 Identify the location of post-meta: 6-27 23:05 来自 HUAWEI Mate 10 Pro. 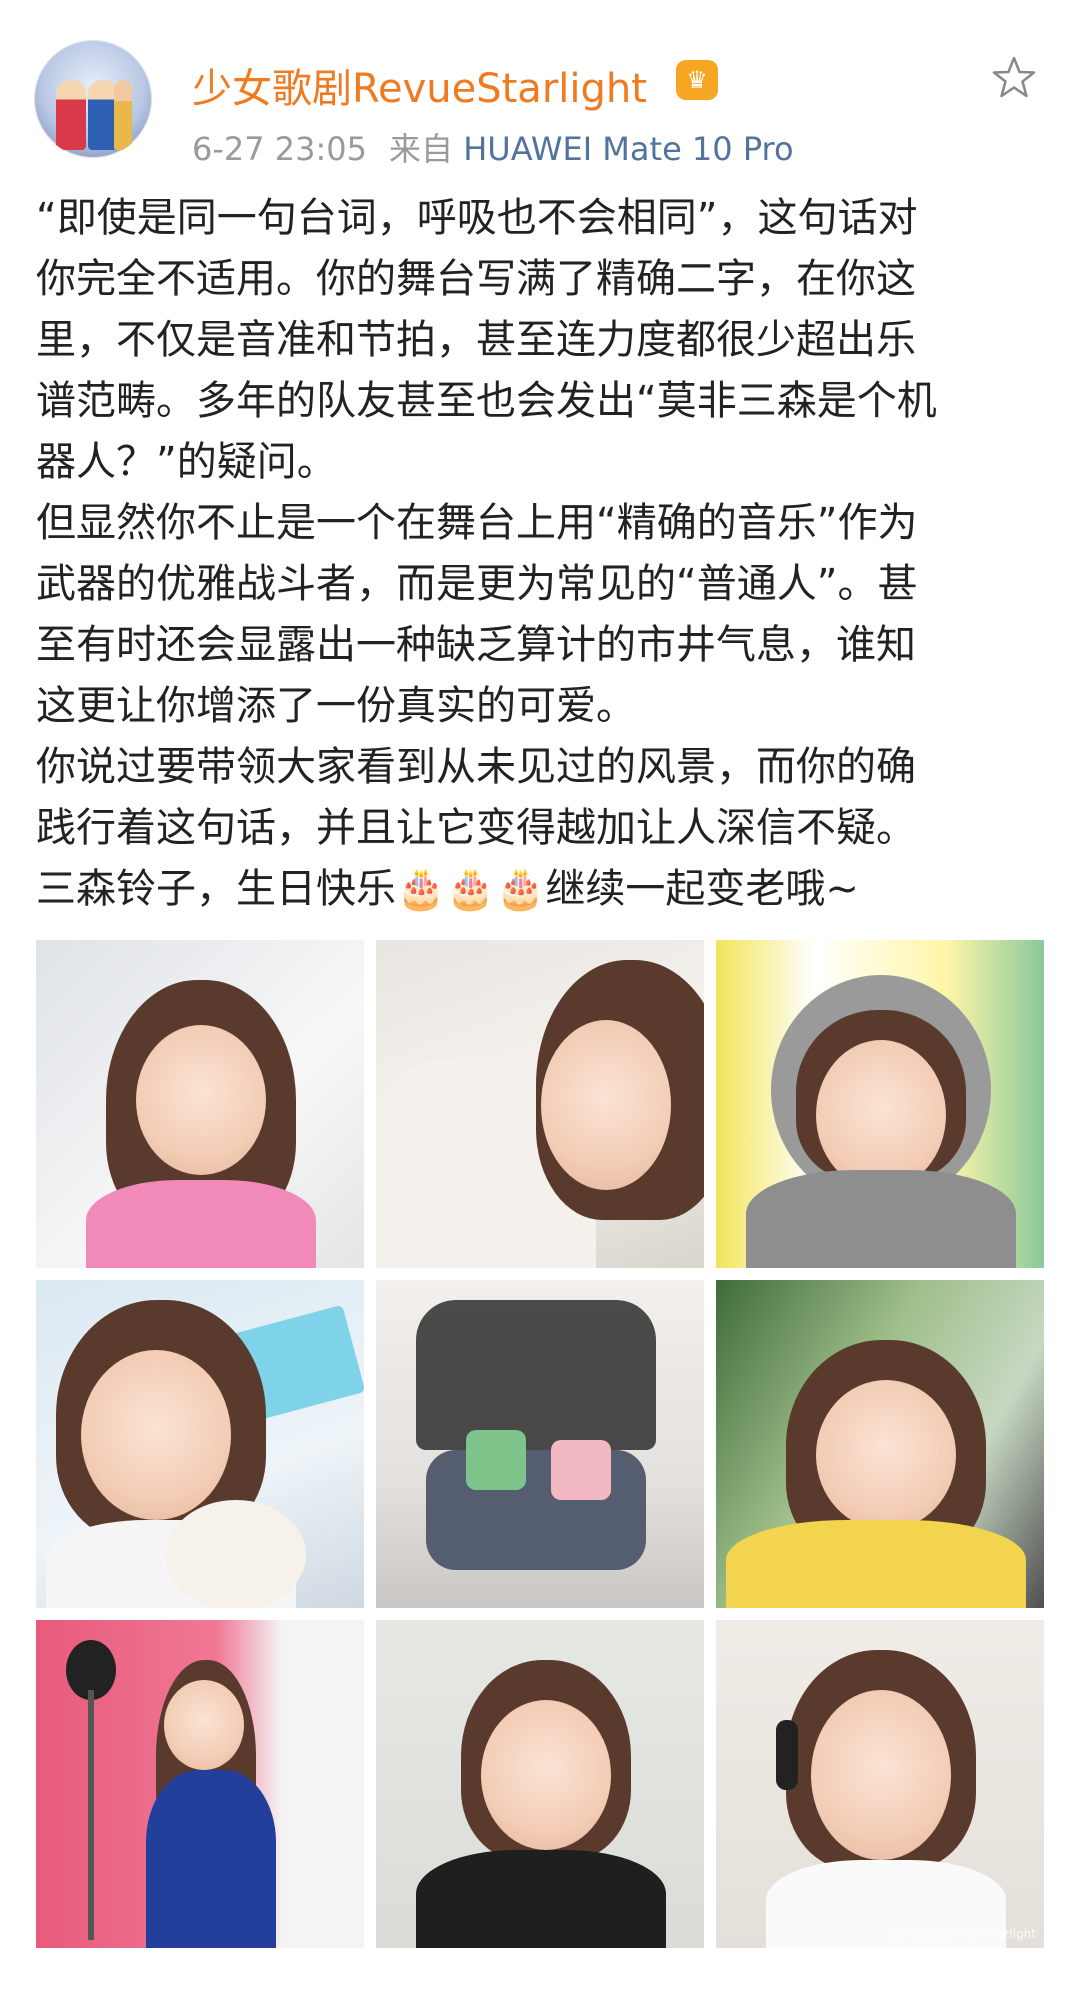
(493, 147).